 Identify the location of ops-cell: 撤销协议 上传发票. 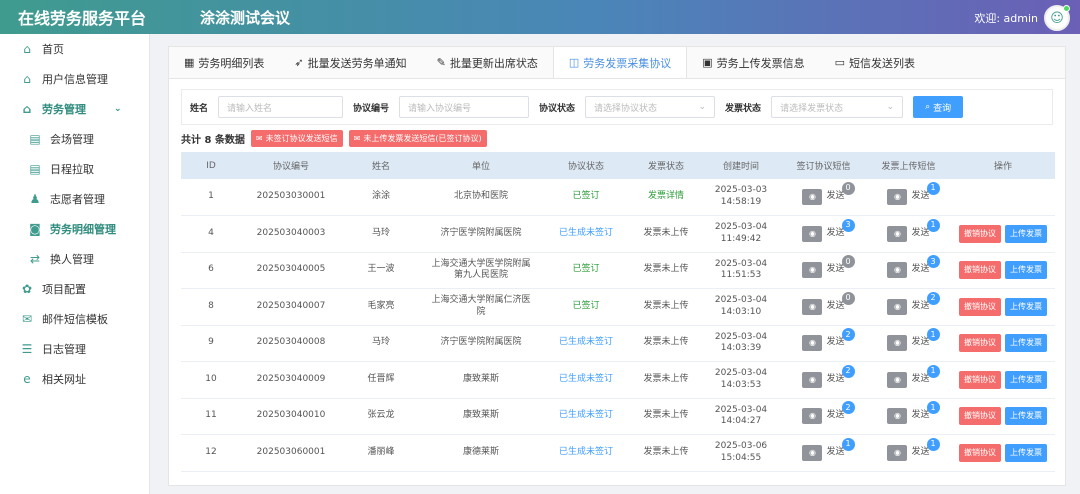
(1003, 416).